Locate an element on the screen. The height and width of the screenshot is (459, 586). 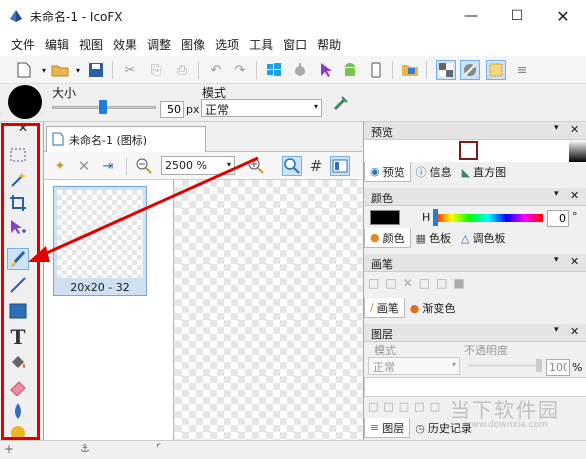
tab-layers: ≡ 图层 is located at coordinates (387, 428).